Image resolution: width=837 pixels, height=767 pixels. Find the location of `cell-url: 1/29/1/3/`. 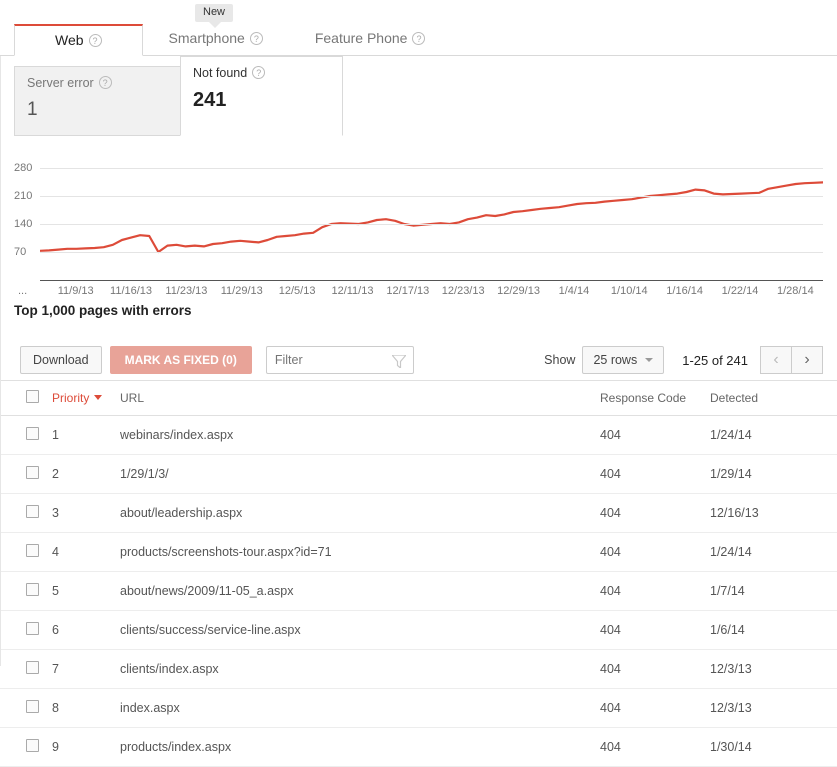

cell-url: 1/29/1/3/ is located at coordinates (360, 474).